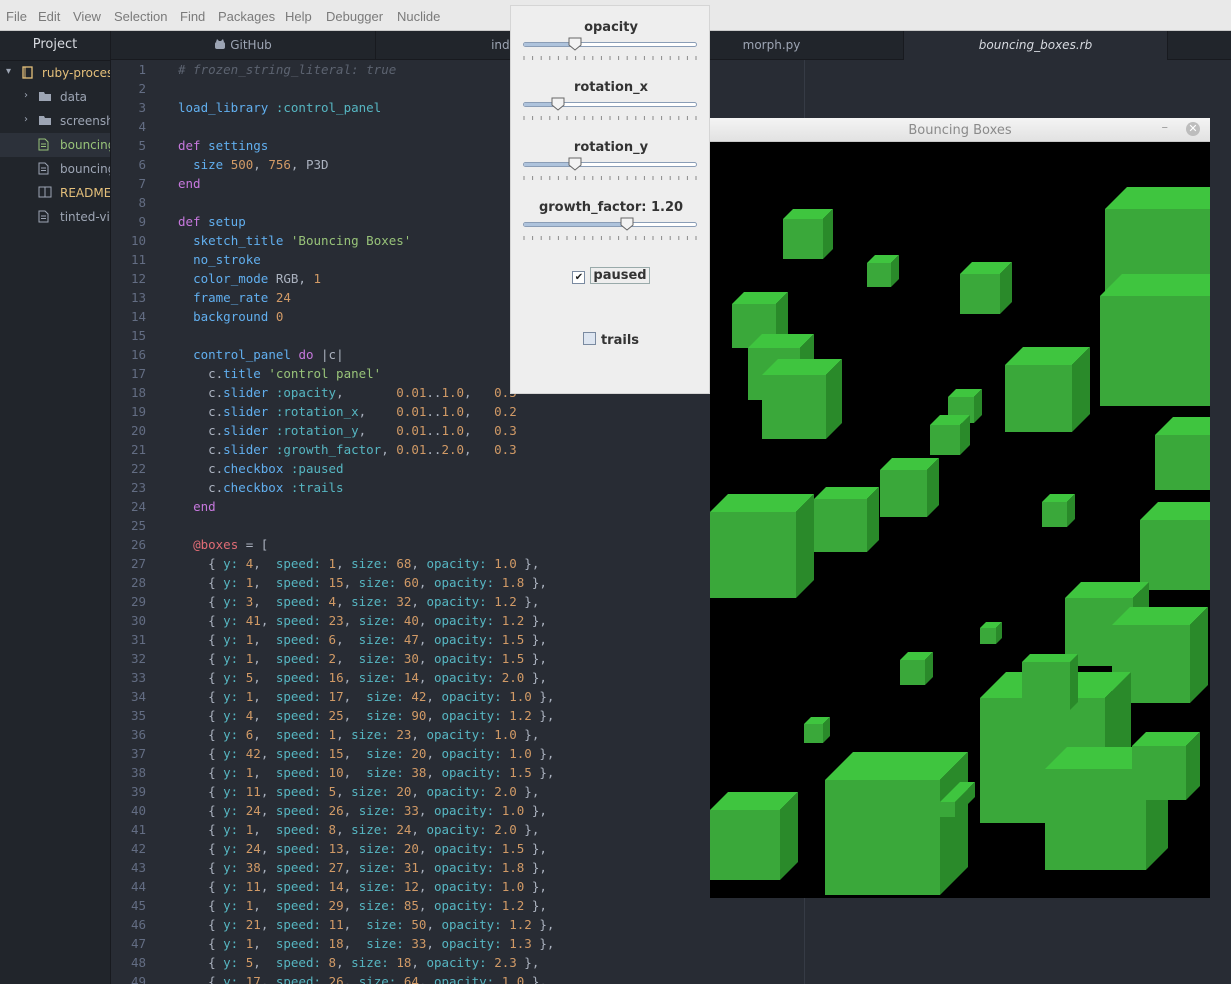 The width and height of the screenshot is (1231, 984). What do you see at coordinates (55, 193) in the screenshot?
I see `tree-item: README.md` at bounding box center [55, 193].